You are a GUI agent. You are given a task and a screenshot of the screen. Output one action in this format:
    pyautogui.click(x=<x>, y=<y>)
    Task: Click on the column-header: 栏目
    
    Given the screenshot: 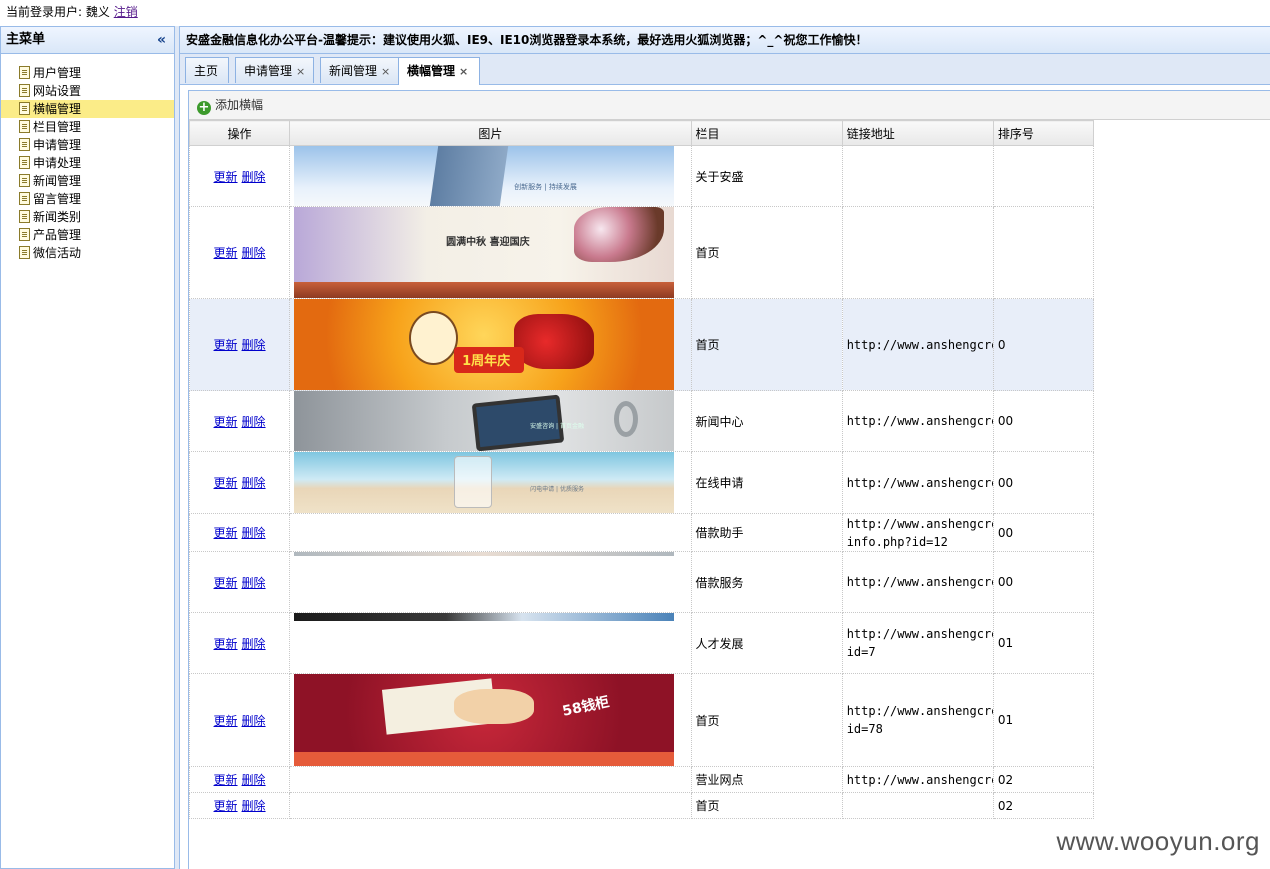 What is the action you would take?
    pyautogui.click(x=766, y=133)
    